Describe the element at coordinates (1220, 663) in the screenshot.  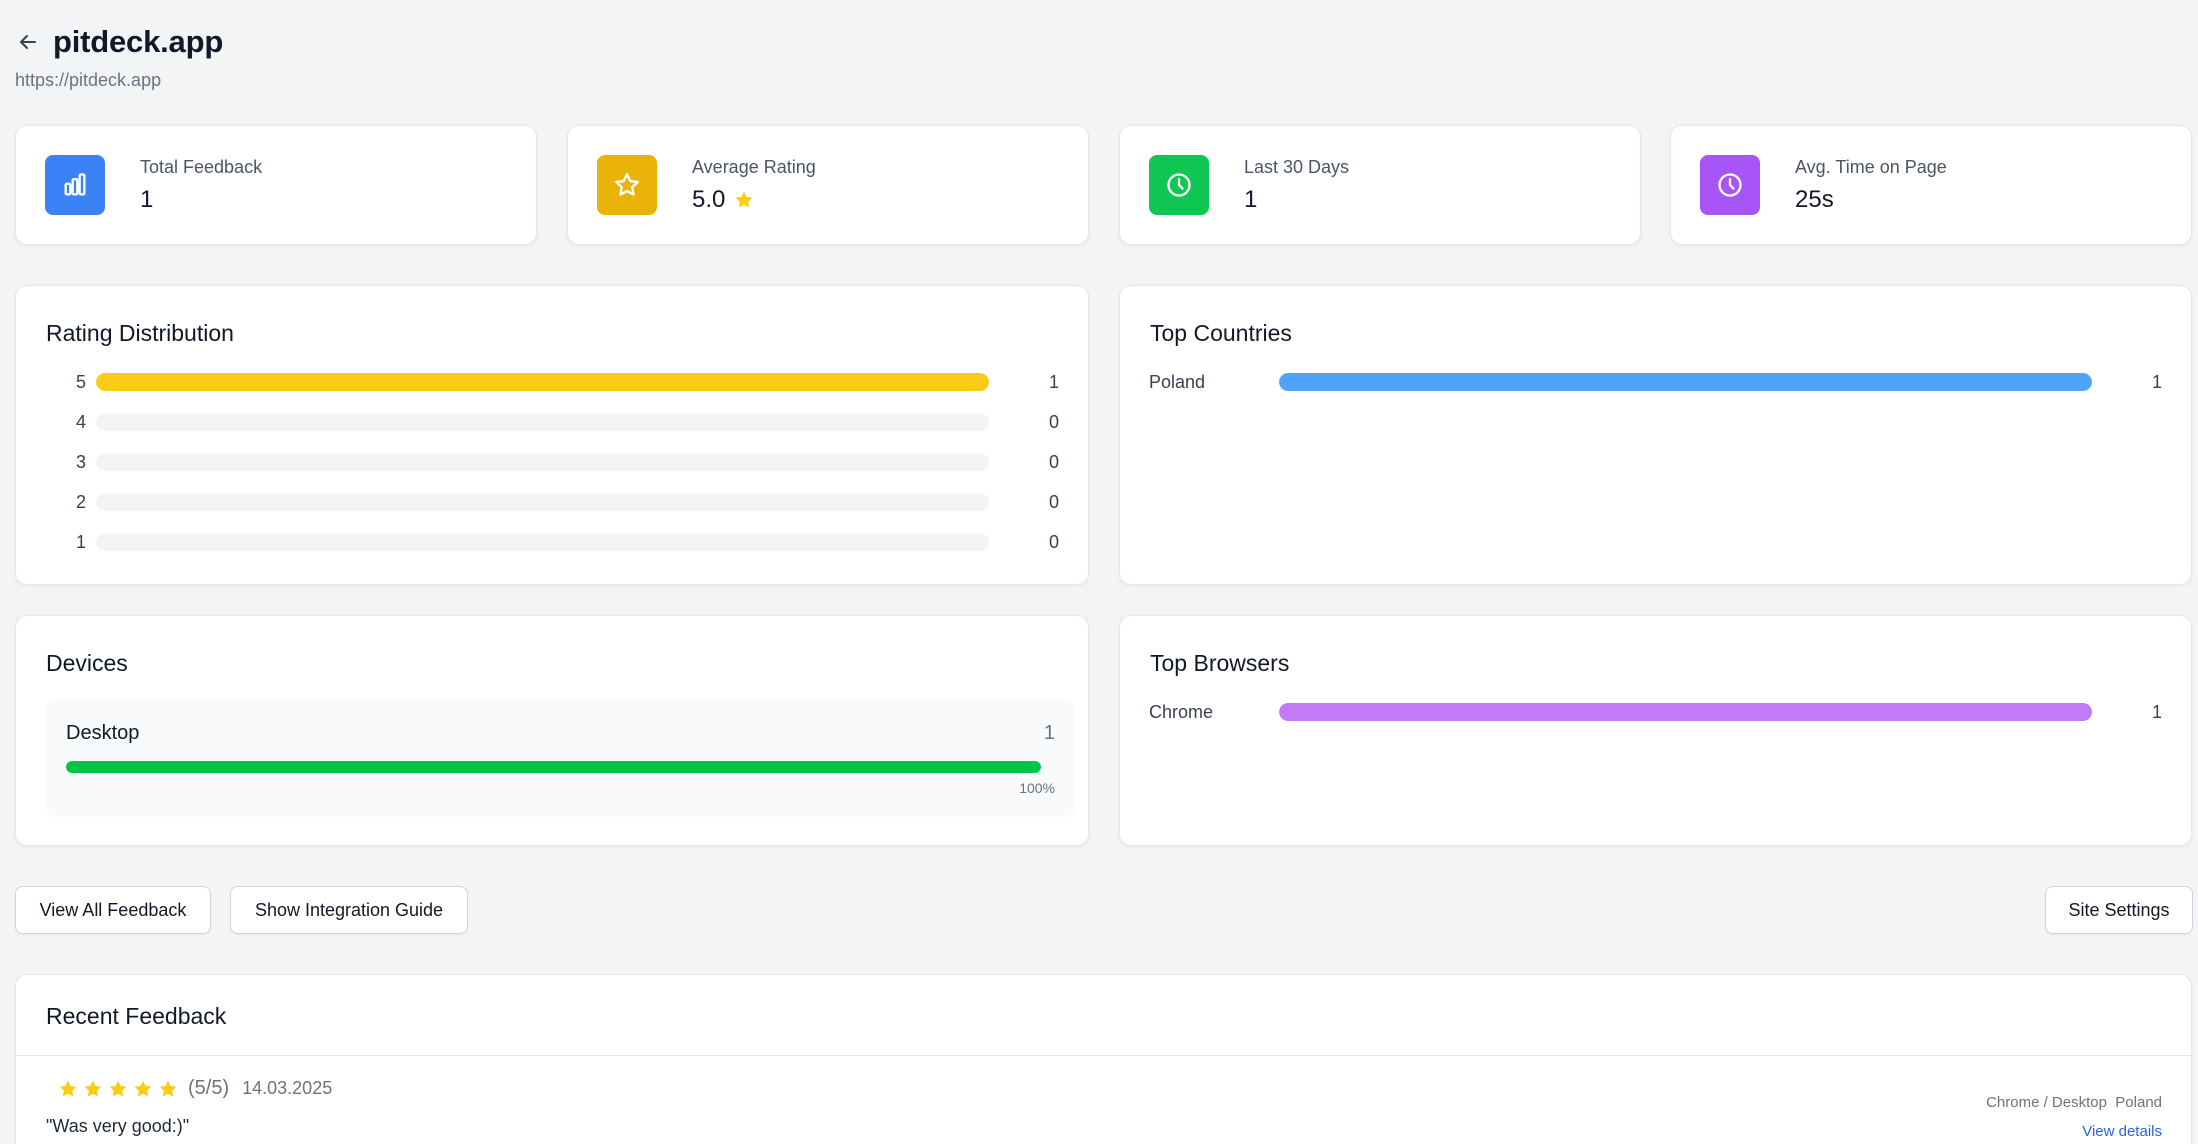
I see `panel-title: Top Browsers` at that location.